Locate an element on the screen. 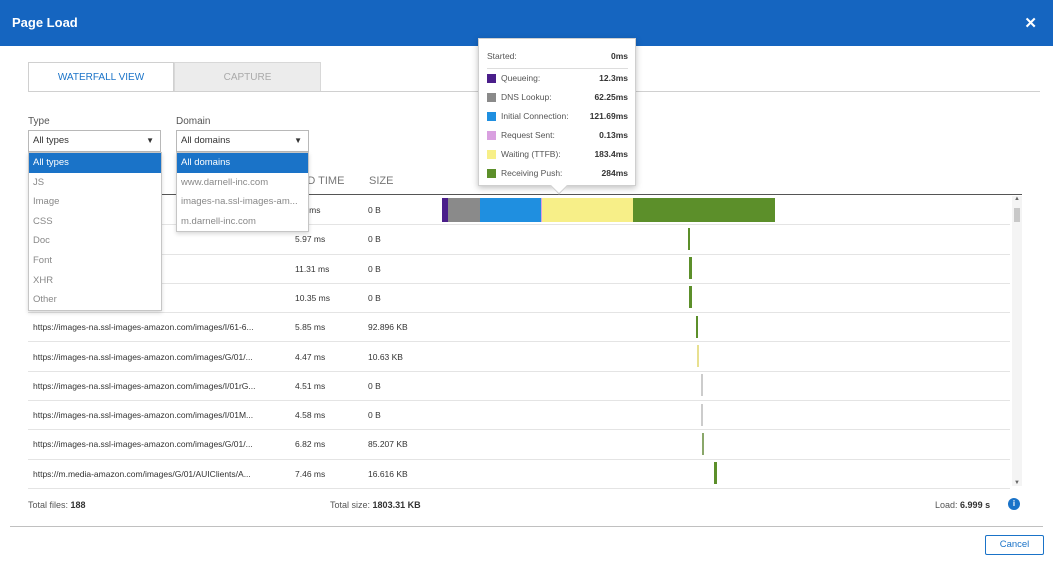  waterfall-segment-waiting is located at coordinates (587, 210).